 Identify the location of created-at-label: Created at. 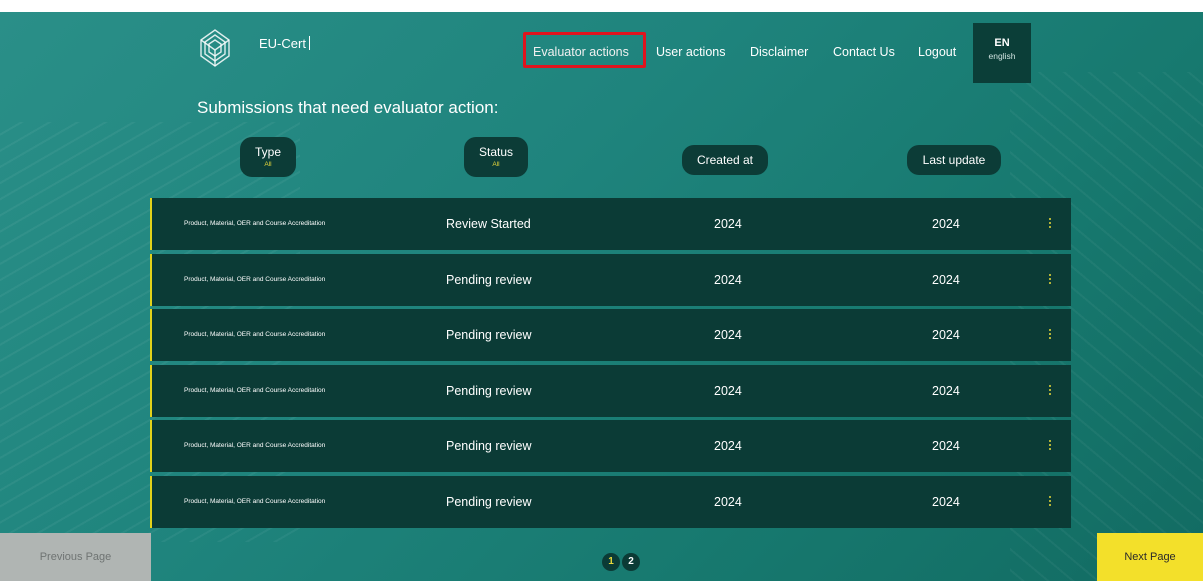
(725, 160).